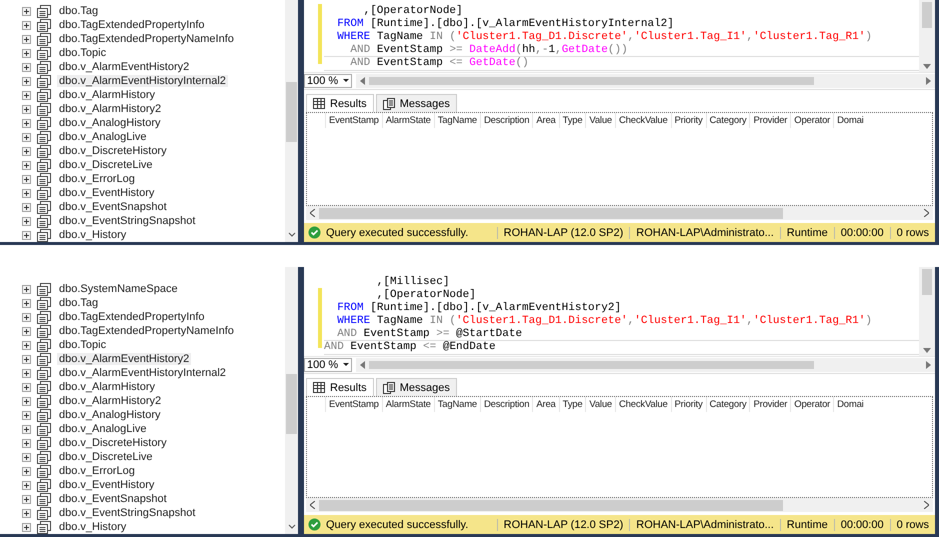 This screenshot has height=537, width=939. Describe the element at coordinates (353, 120) in the screenshot. I see `column-header: EventStamp` at that location.